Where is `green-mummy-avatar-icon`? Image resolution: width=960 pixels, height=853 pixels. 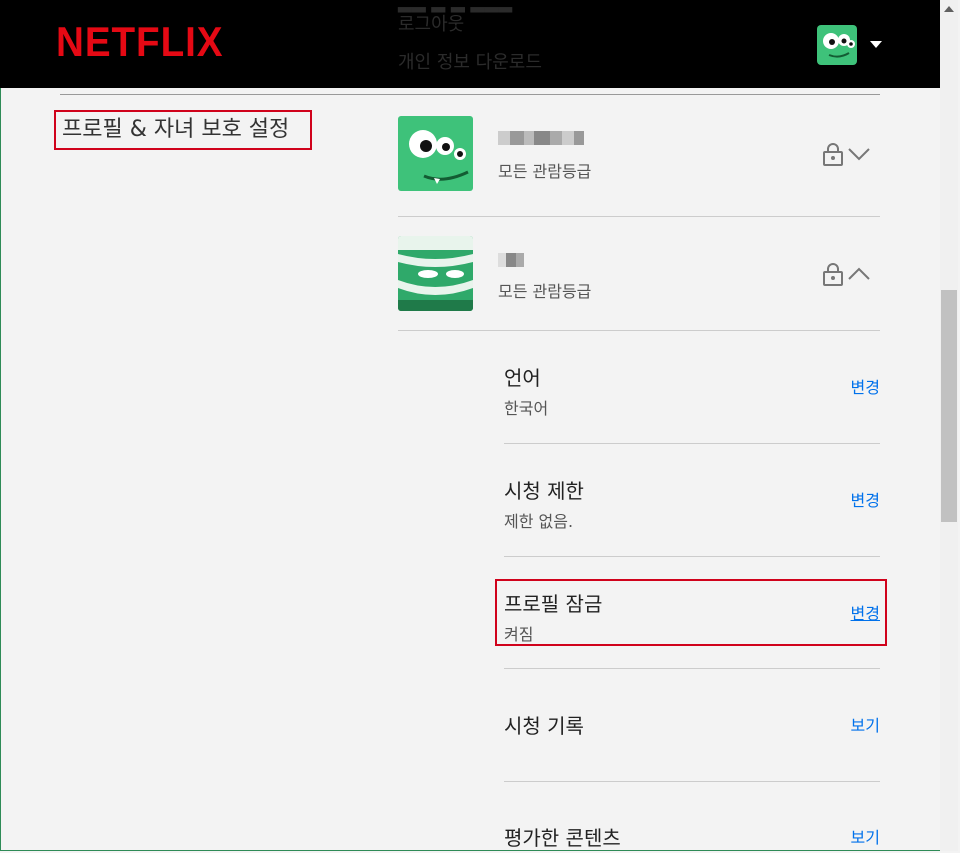
green-mummy-avatar-icon is located at coordinates (435, 273).